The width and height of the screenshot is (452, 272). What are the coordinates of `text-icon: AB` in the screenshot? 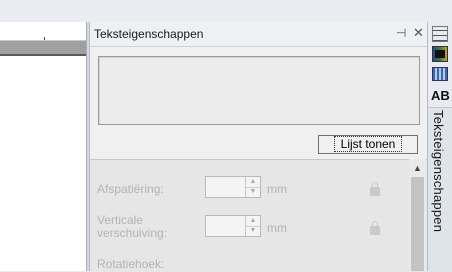 It's located at (440, 95).